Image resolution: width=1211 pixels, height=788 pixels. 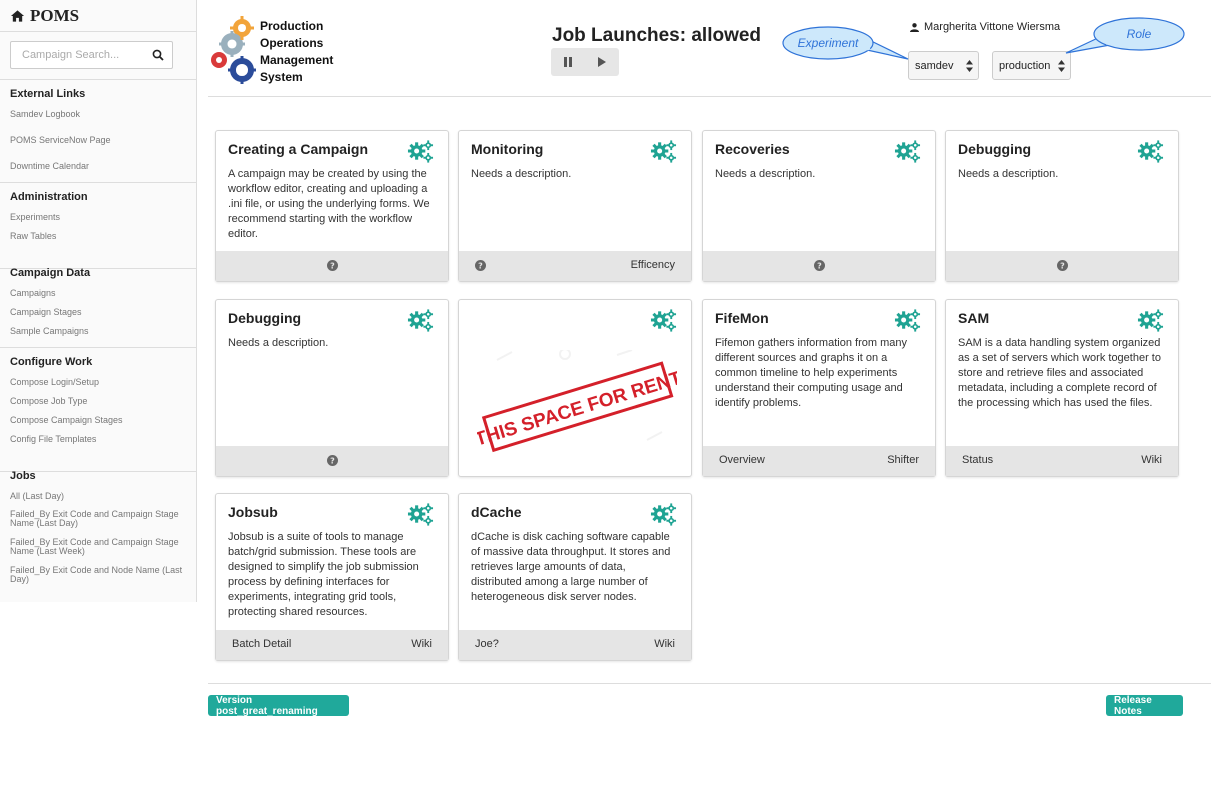 I want to click on section-title: Configure Work, so click(x=51, y=362).